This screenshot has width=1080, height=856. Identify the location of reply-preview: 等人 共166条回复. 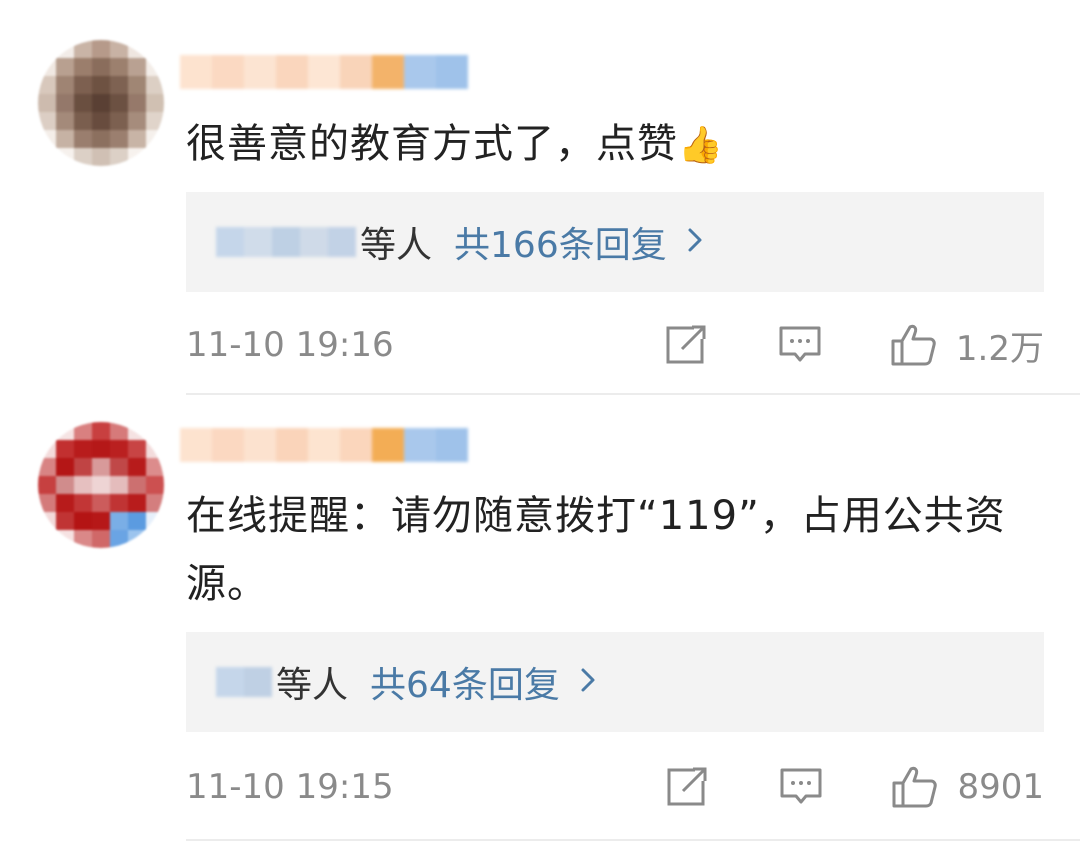
(615, 242).